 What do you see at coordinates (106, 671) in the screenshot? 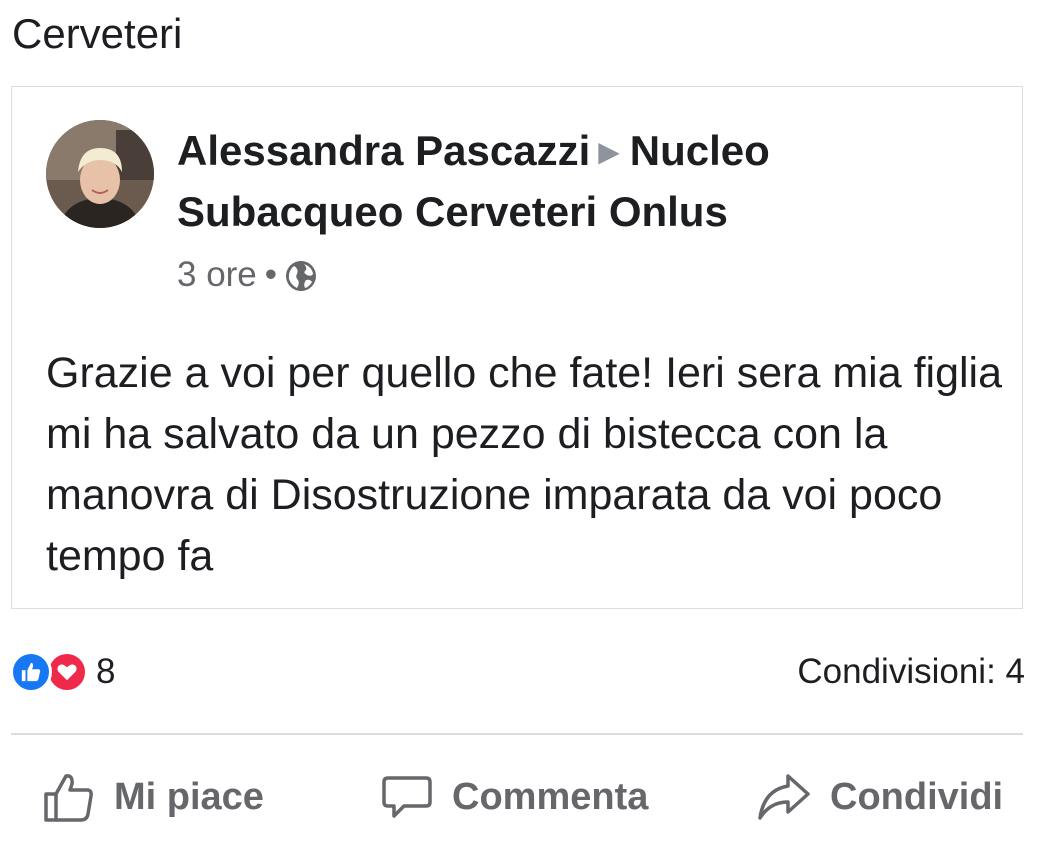
I see `reaction-count: 8` at bounding box center [106, 671].